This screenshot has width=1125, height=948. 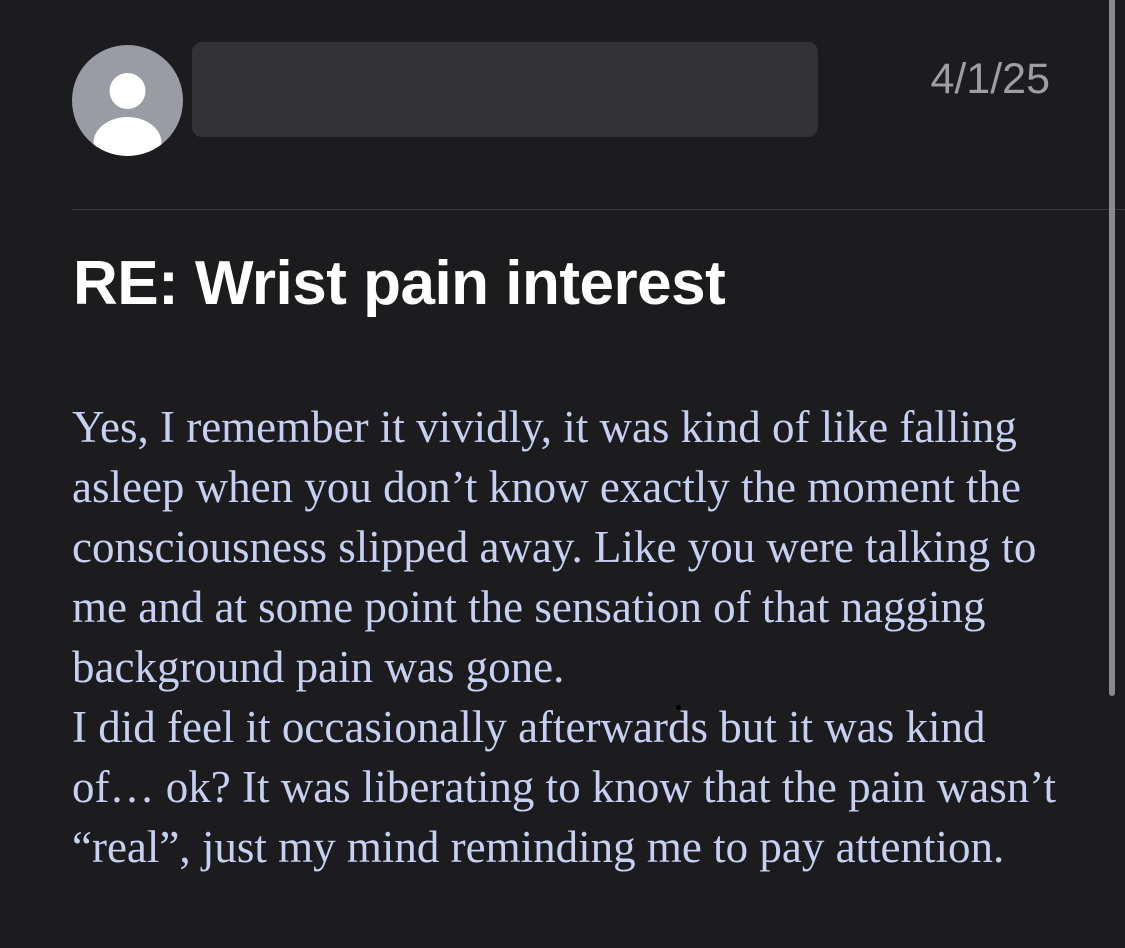 What do you see at coordinates (399, 283) in the screenshot?
I see `message-subject: RE: Wrist pain interest` at bounding box center [399, 283].